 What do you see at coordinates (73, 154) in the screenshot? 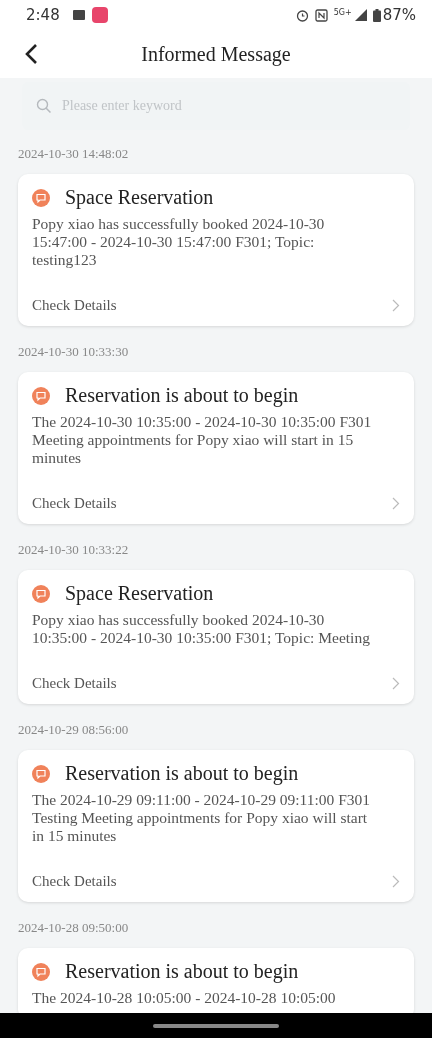
I see `message-timestamp: 2024-10-30 14:48:02` at bounding box center [73, 154].